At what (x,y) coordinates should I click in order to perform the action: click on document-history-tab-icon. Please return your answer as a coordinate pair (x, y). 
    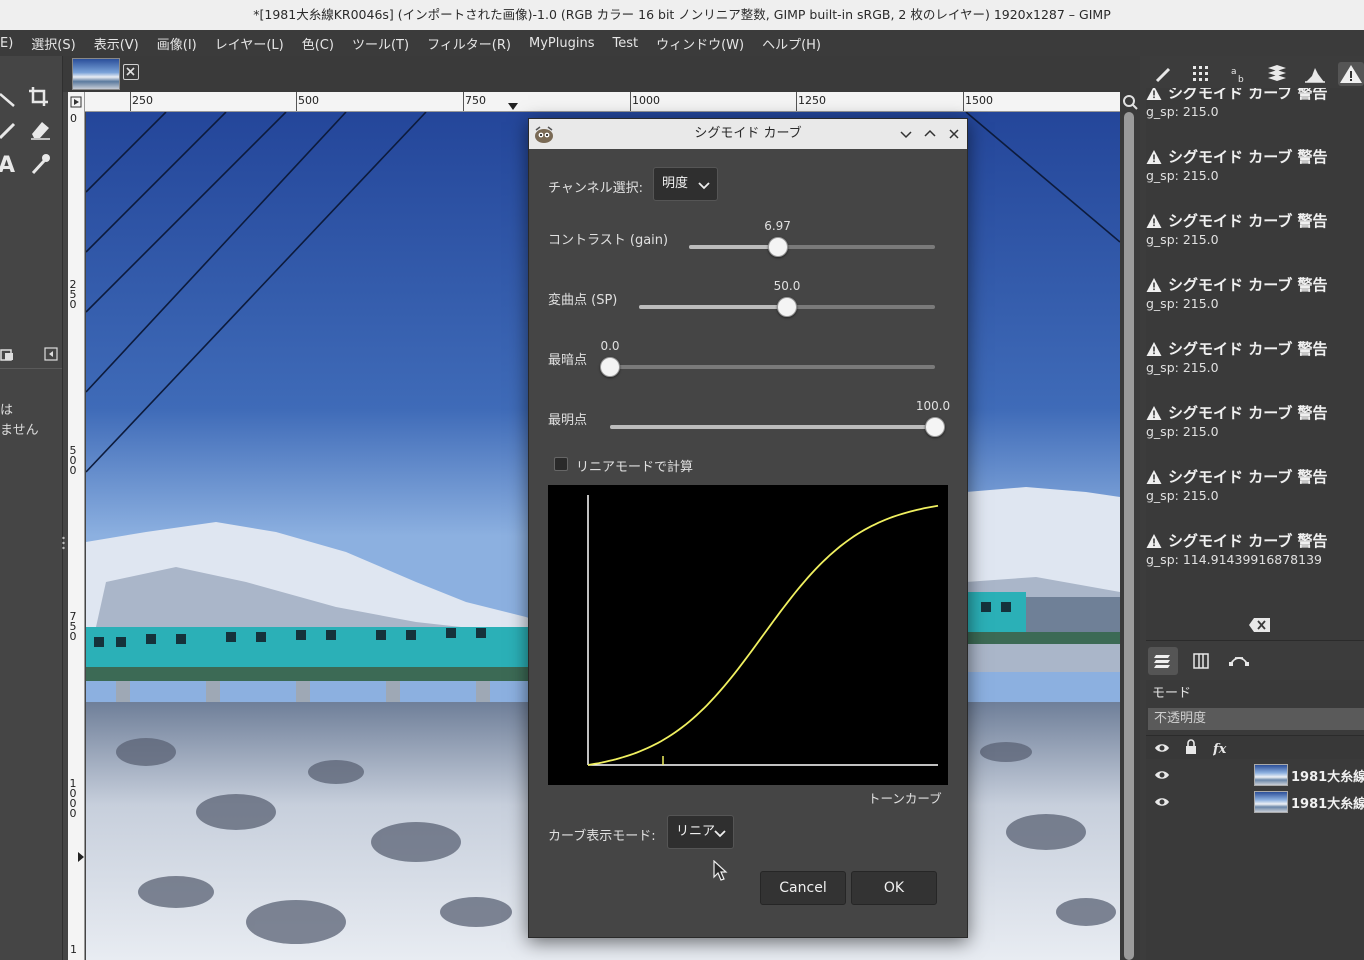
    Looking at the image, I should click on (1277, 74).